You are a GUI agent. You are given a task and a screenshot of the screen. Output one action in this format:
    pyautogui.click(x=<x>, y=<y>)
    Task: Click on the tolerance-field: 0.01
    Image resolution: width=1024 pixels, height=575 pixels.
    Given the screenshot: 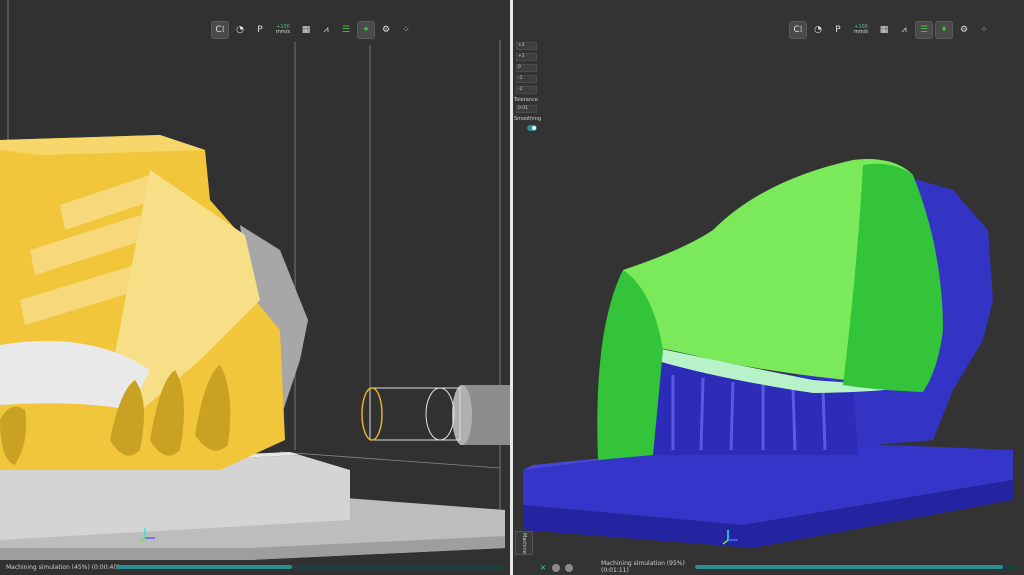 What is the action you would take?
    pyautogui.click(x=526, y=109)
    